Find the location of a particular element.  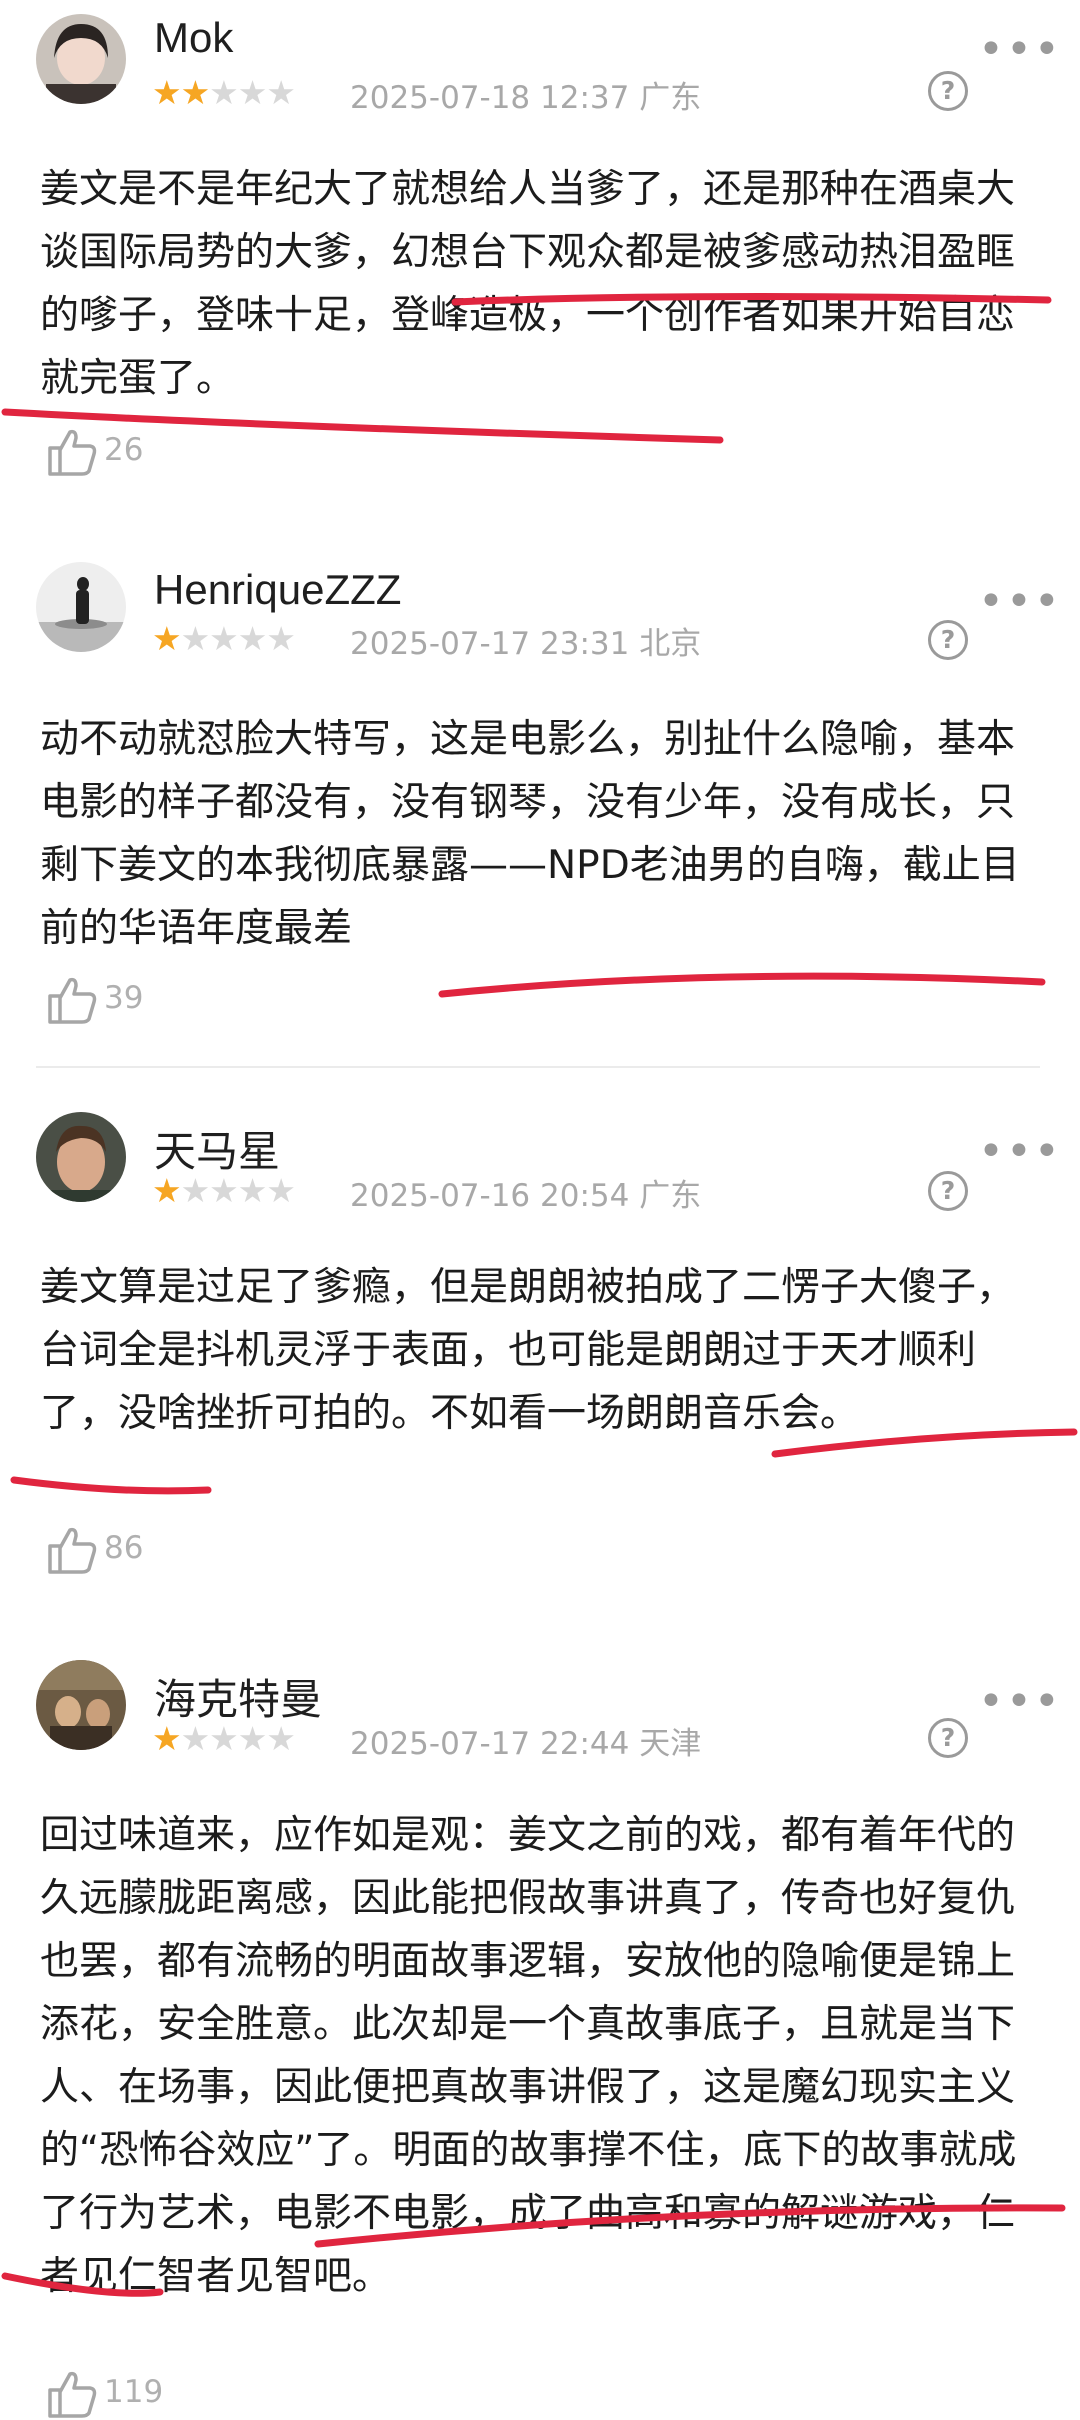

review-location: 天津 is located at coordinates (670, 1744).